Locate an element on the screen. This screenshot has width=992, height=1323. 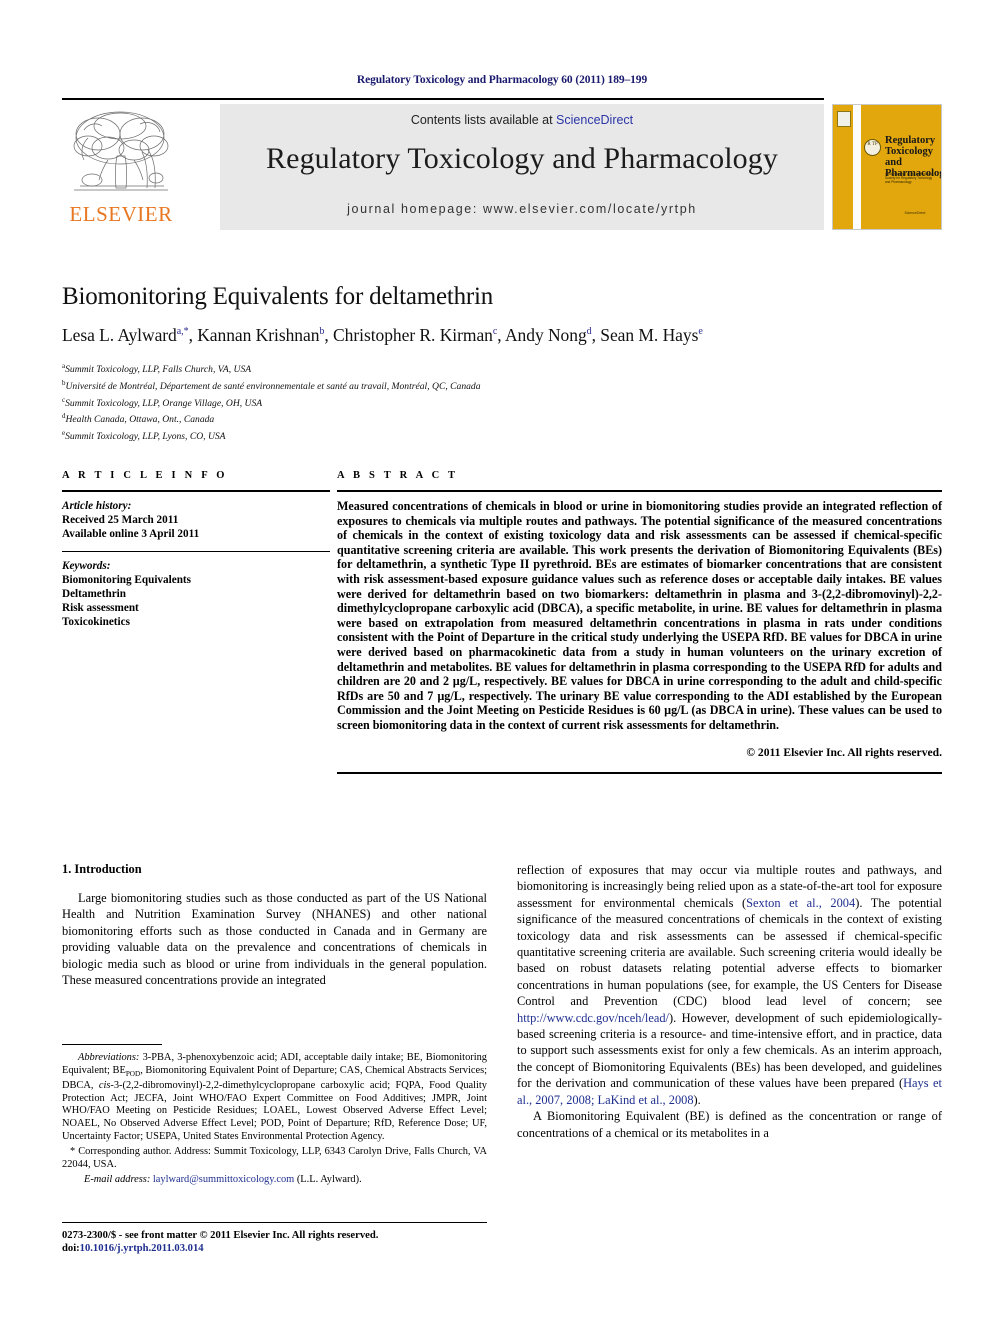
author-entry: Andy Nongd is located at coordinates (548, 335).